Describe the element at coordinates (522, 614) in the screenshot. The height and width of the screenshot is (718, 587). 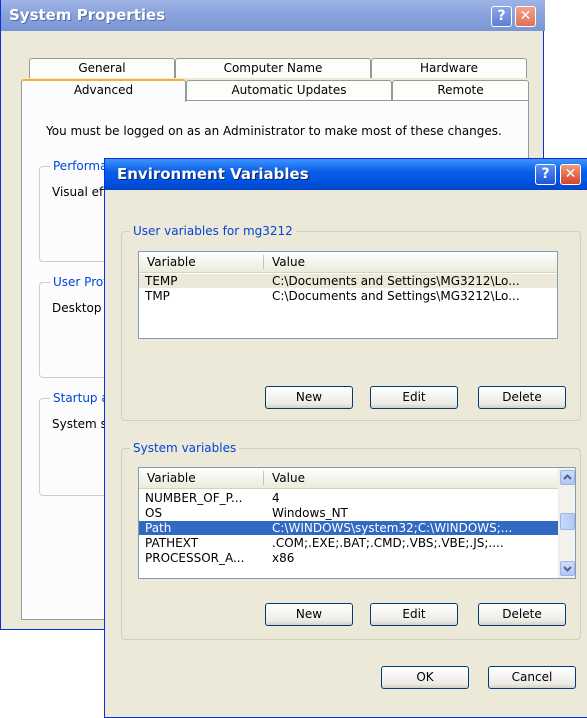
I see `system-delete-button: Delete` at that location.